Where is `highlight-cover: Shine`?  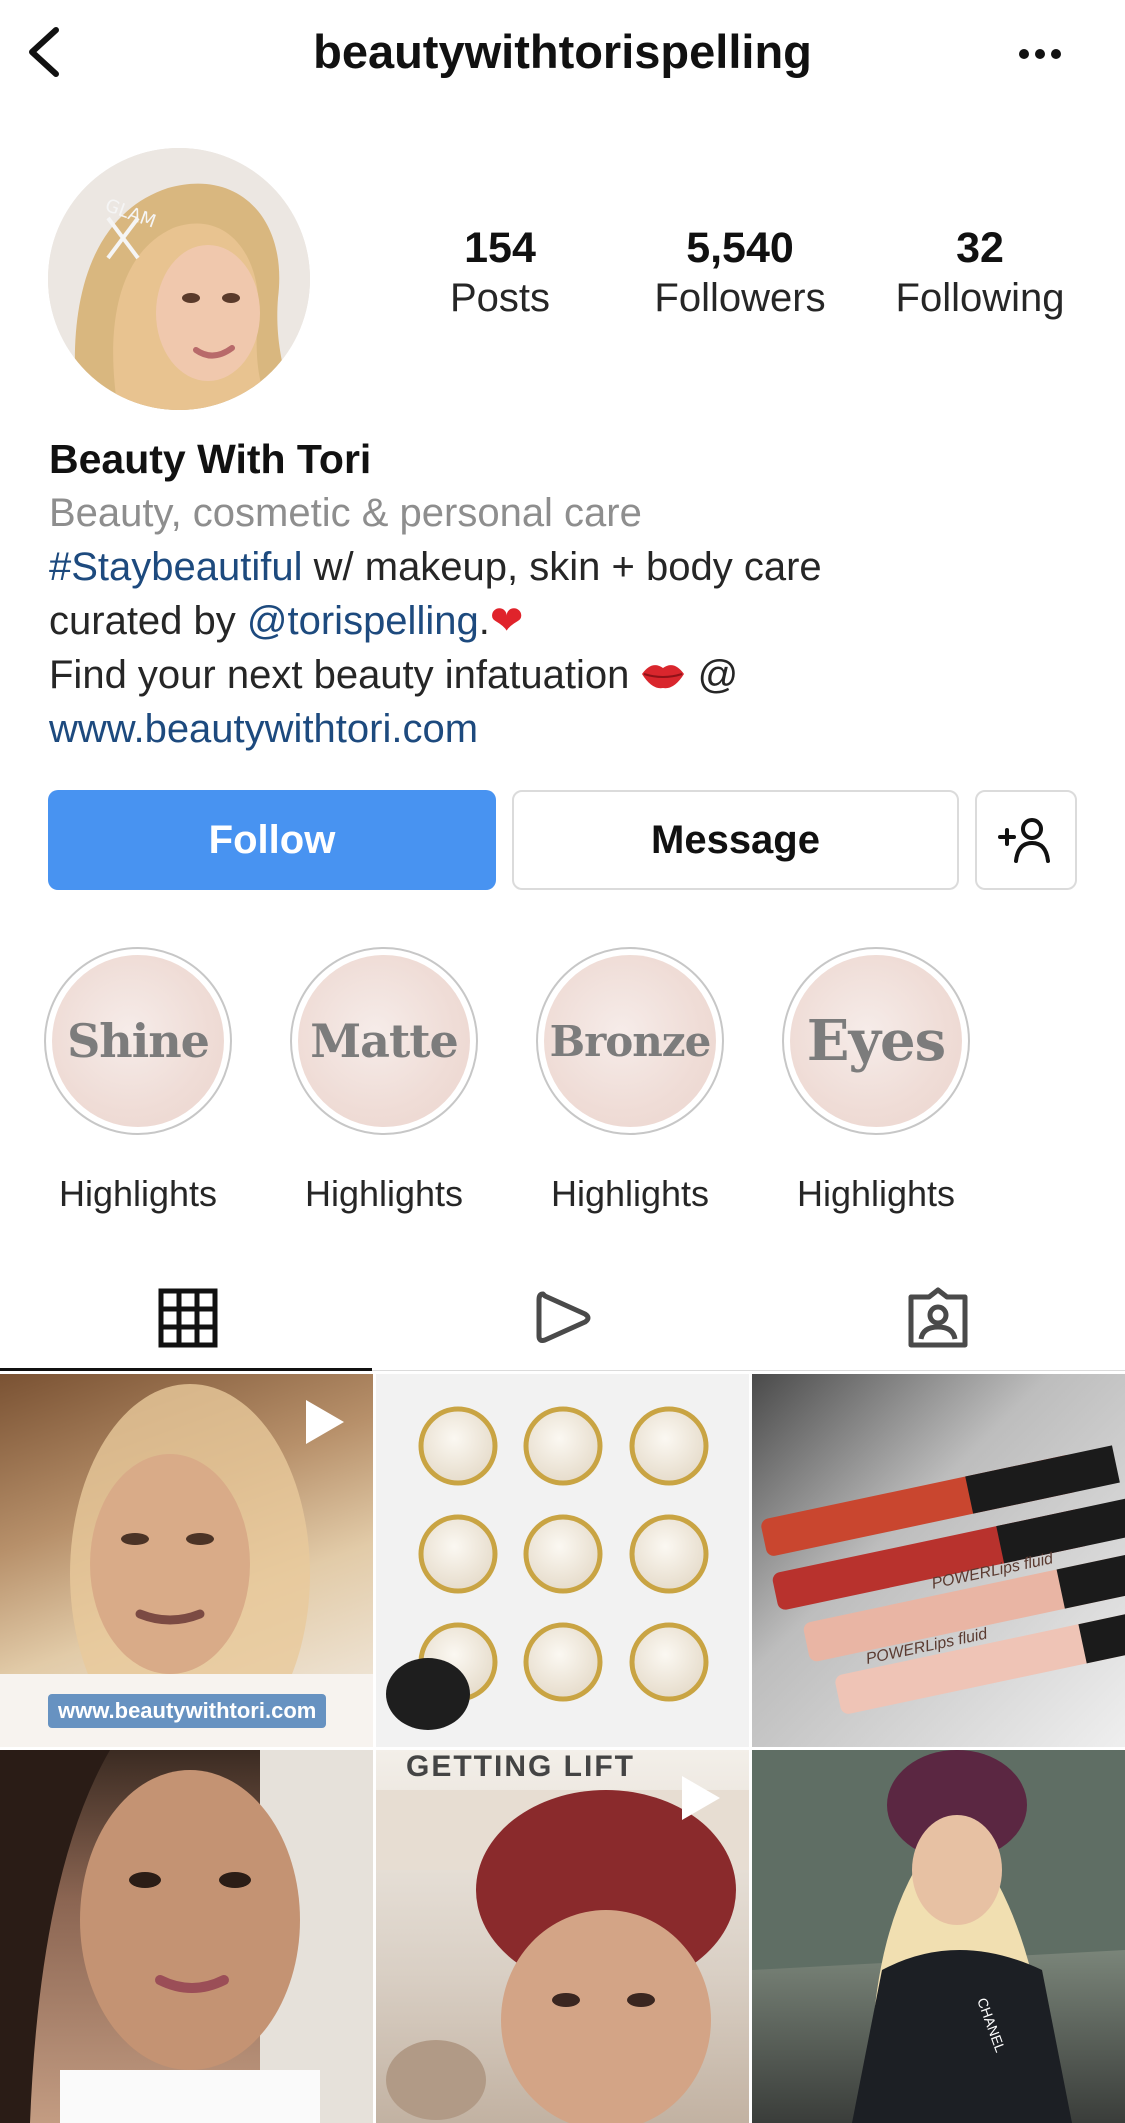
highlight-cover: Shine is located at coordinates (138, 1041).